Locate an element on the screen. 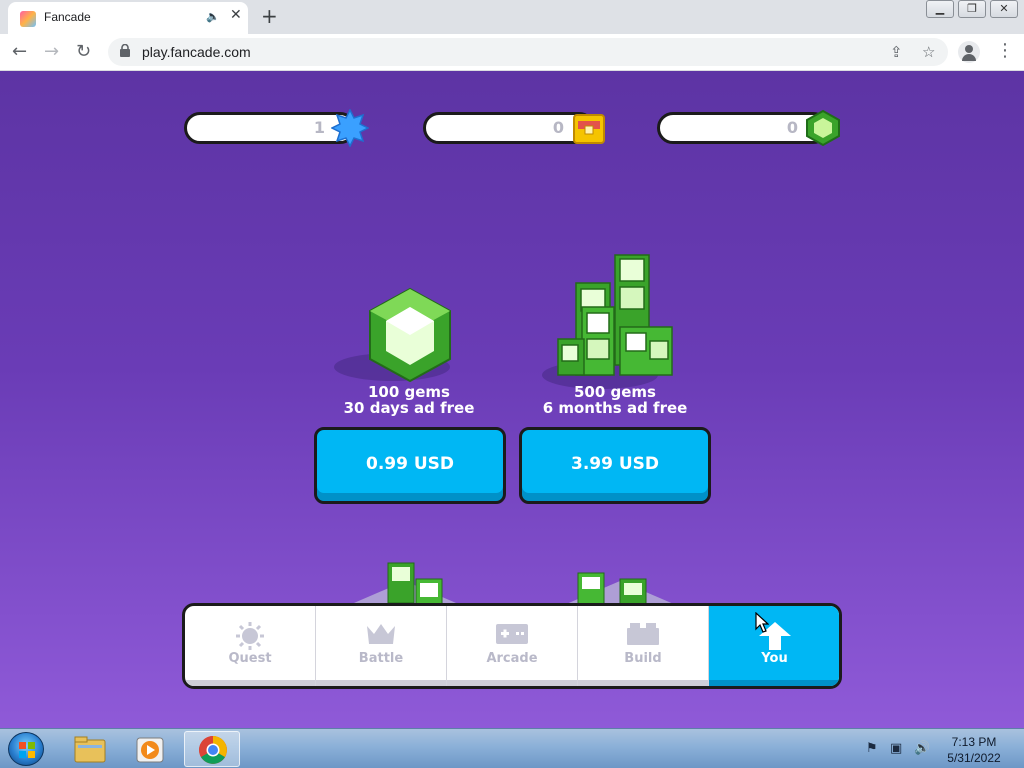  reload-icon: ↻ is located at coordinates (83, 51).